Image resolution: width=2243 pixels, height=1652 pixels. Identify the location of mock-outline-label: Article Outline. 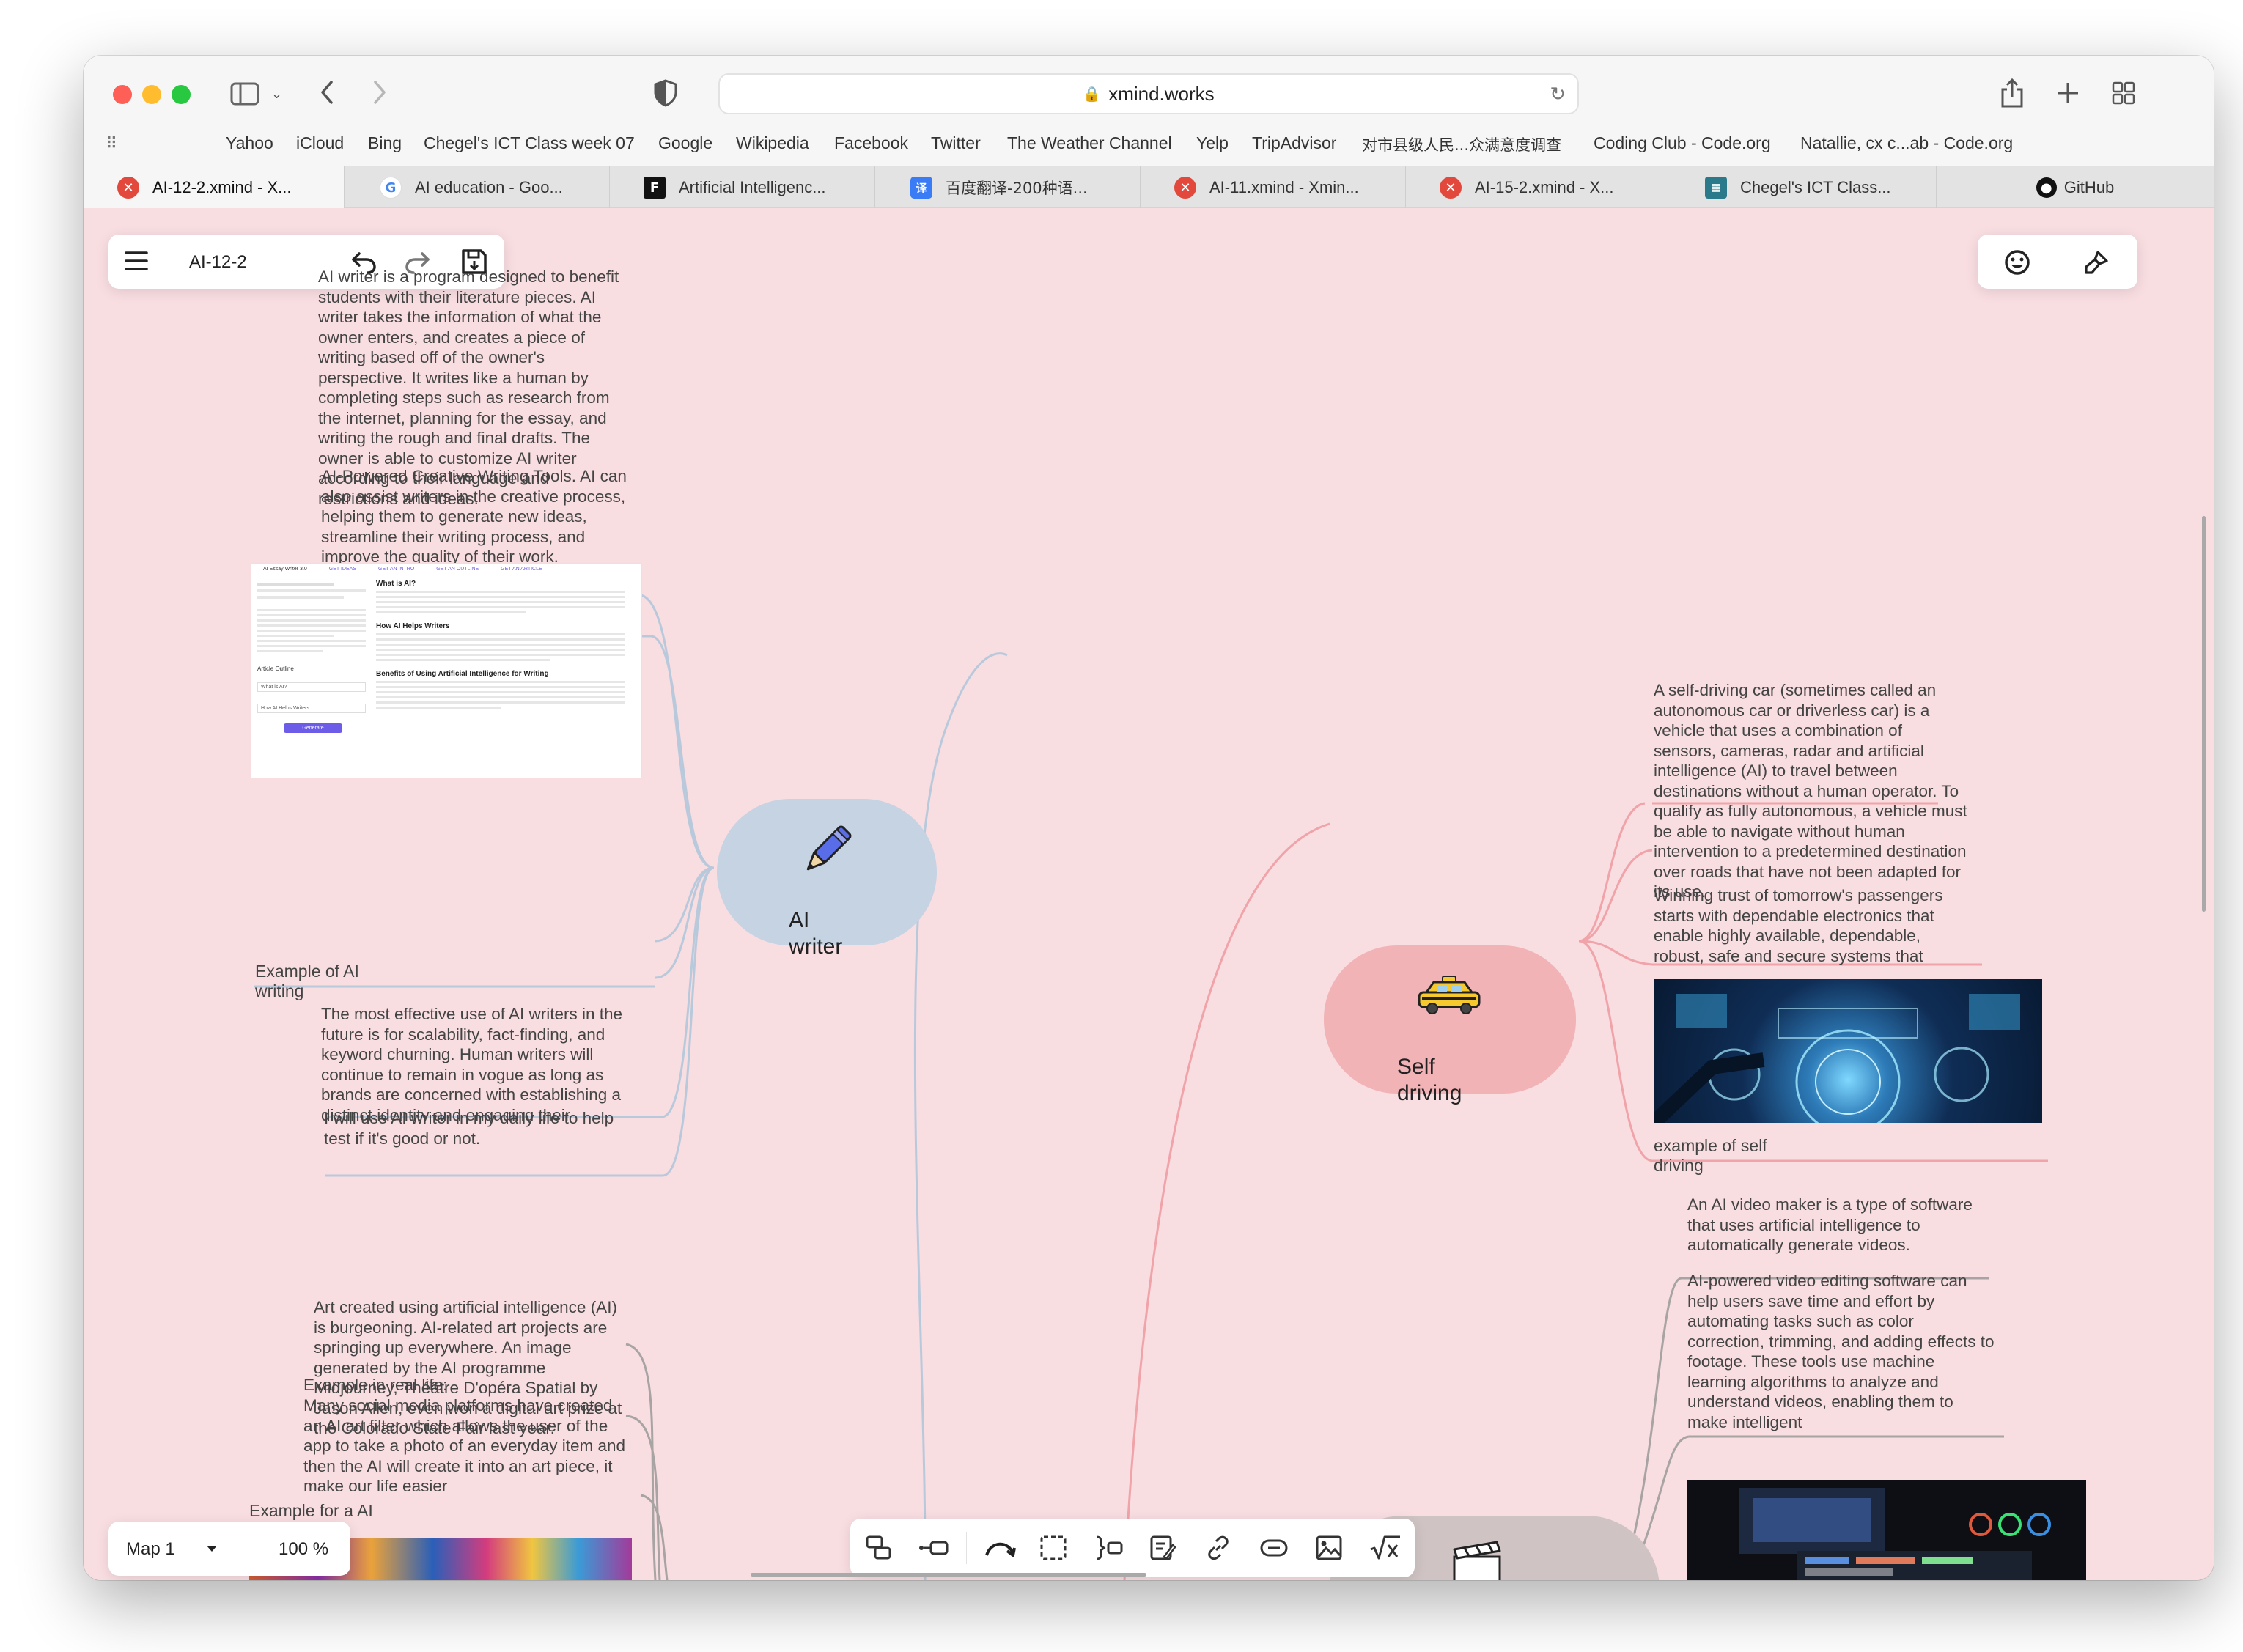
(275, 668).